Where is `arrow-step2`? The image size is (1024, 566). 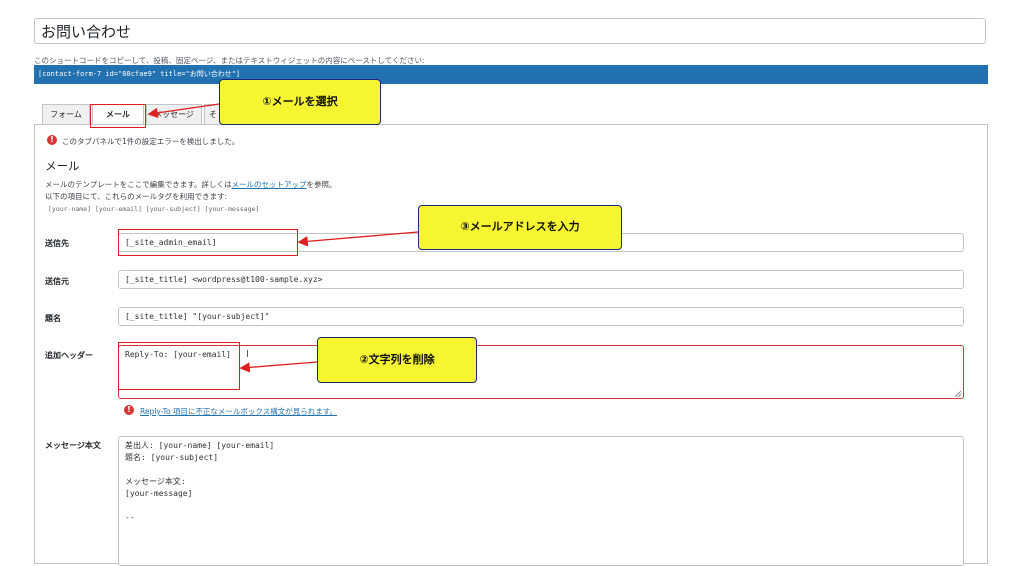 arrow-step2 is located at coordinates (278, 367).